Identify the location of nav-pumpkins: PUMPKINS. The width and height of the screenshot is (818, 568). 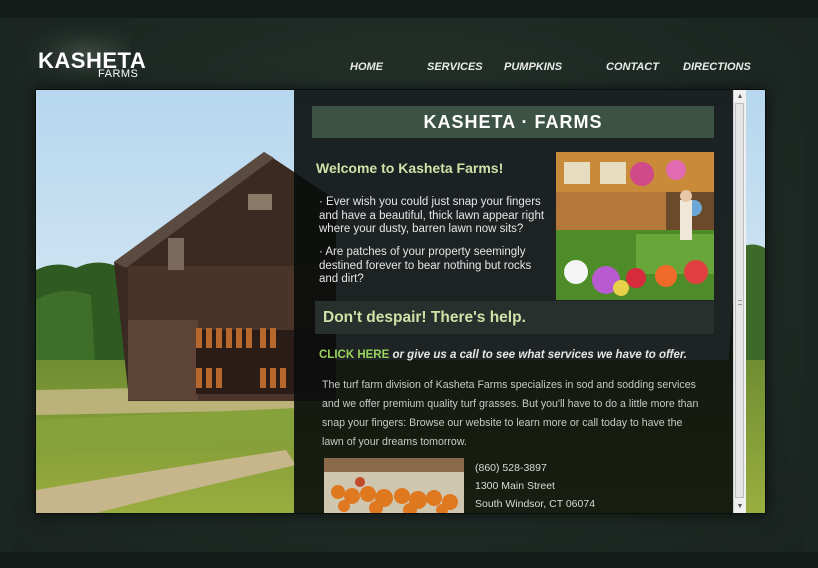
(533, 67).